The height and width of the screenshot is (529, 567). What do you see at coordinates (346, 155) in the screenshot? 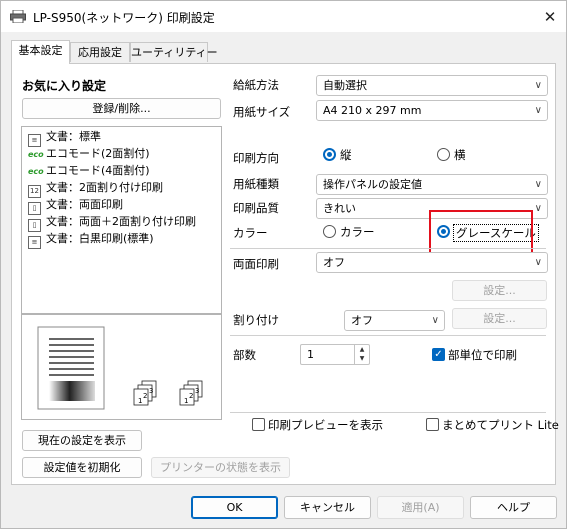
I see `portrait-label: 縦` at bounding box center [346, 155].